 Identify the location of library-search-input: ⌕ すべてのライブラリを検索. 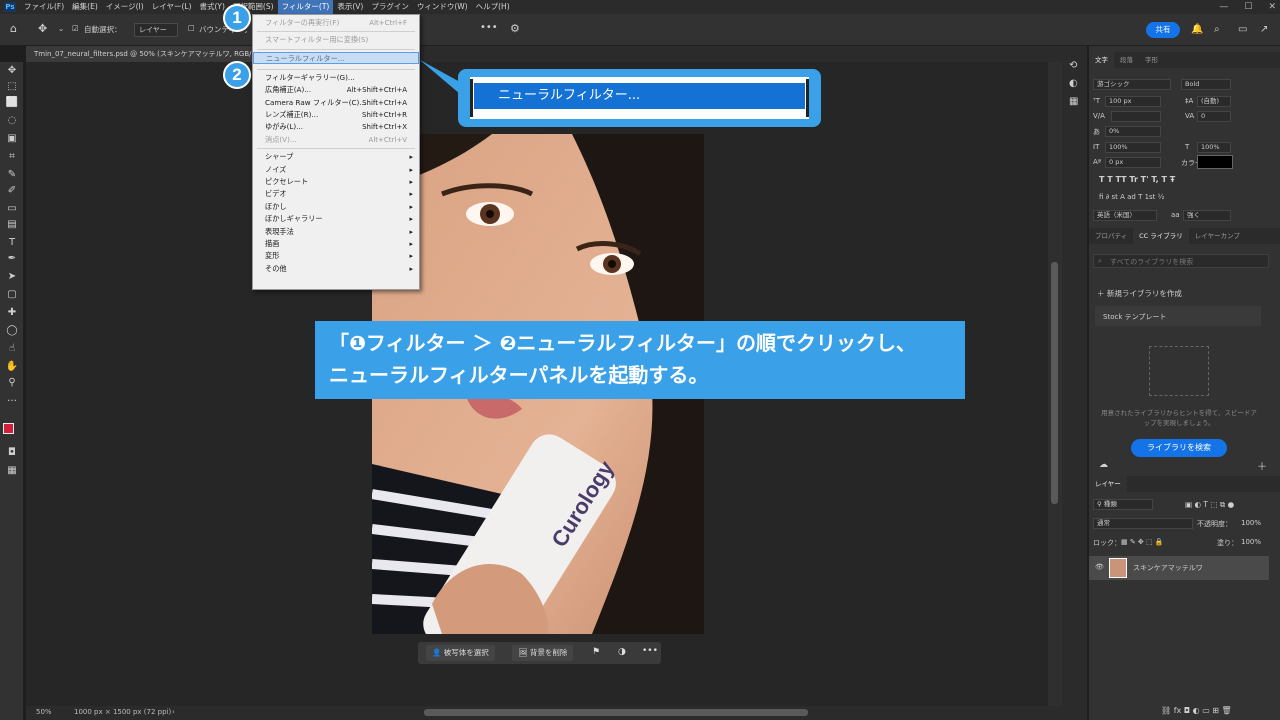
(1181, 261).